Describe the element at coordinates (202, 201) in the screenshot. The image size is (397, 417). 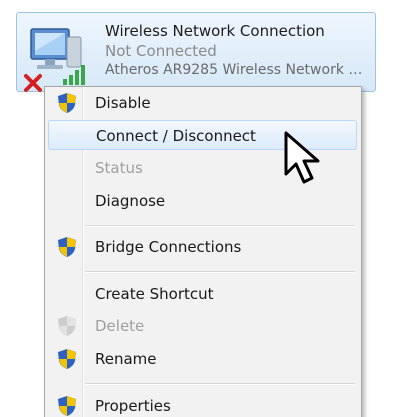
I see `menu-item-diagnose: Diagnose` at that location.